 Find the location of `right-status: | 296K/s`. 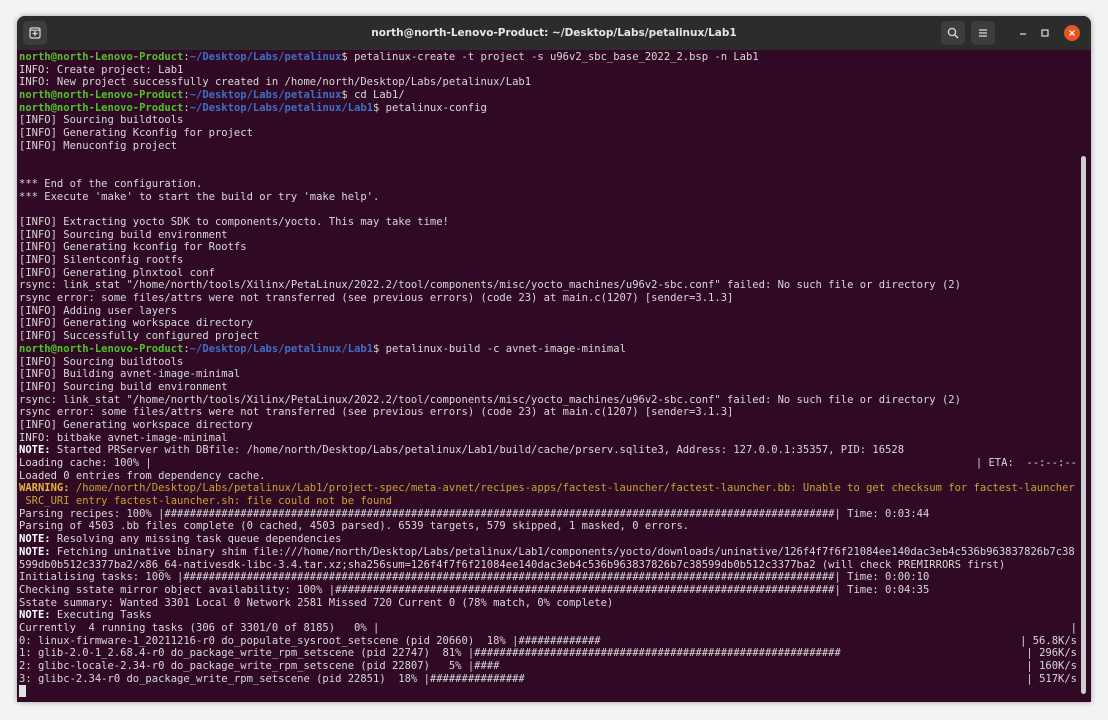

right-status: | 296K/s is located at coordinates (1051, 653).